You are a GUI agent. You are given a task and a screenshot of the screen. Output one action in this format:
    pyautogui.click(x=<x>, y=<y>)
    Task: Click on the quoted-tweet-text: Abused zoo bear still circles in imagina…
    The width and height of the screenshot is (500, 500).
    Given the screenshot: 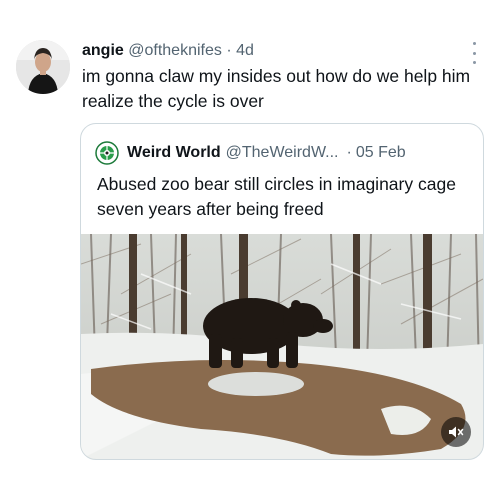 What is the action you would take?
    pyautogui.click(x=276, y=196)
    